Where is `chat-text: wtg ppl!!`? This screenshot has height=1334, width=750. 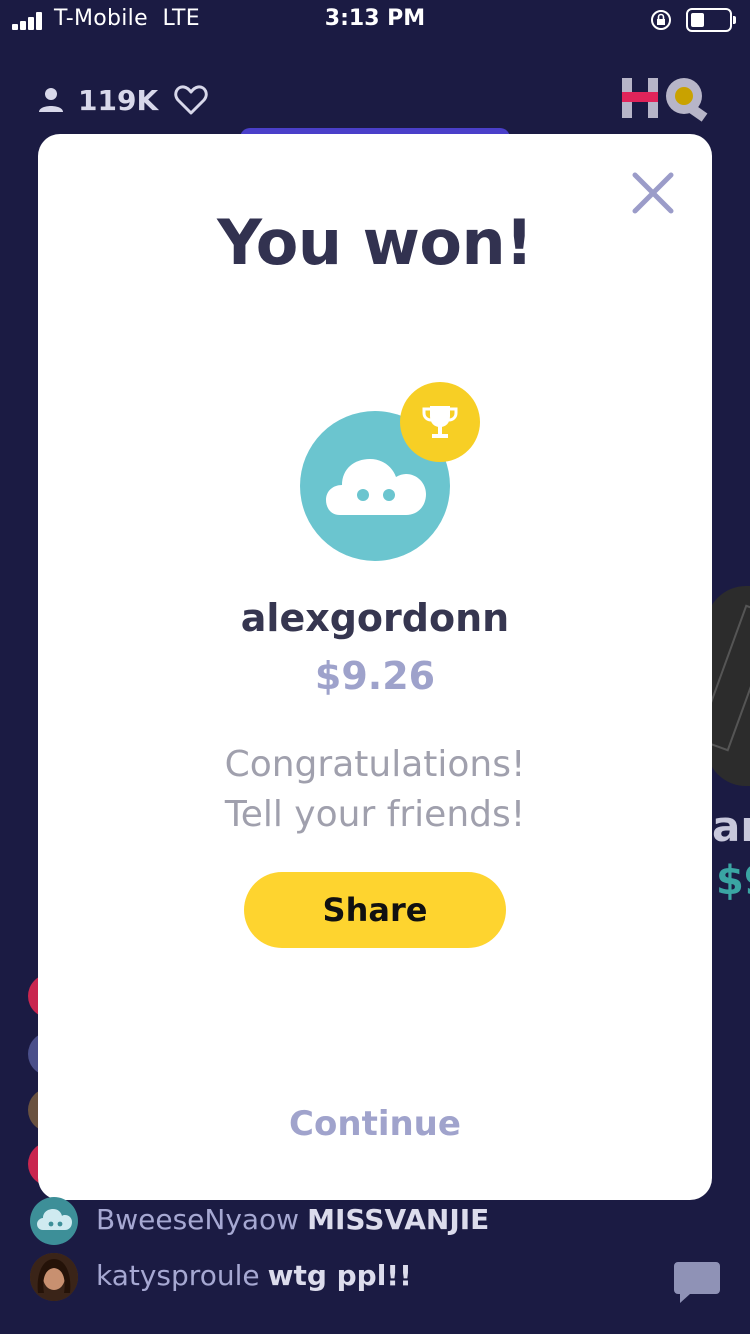
chat-text: wtg ppl!! is located at coordinates (339, 1275).